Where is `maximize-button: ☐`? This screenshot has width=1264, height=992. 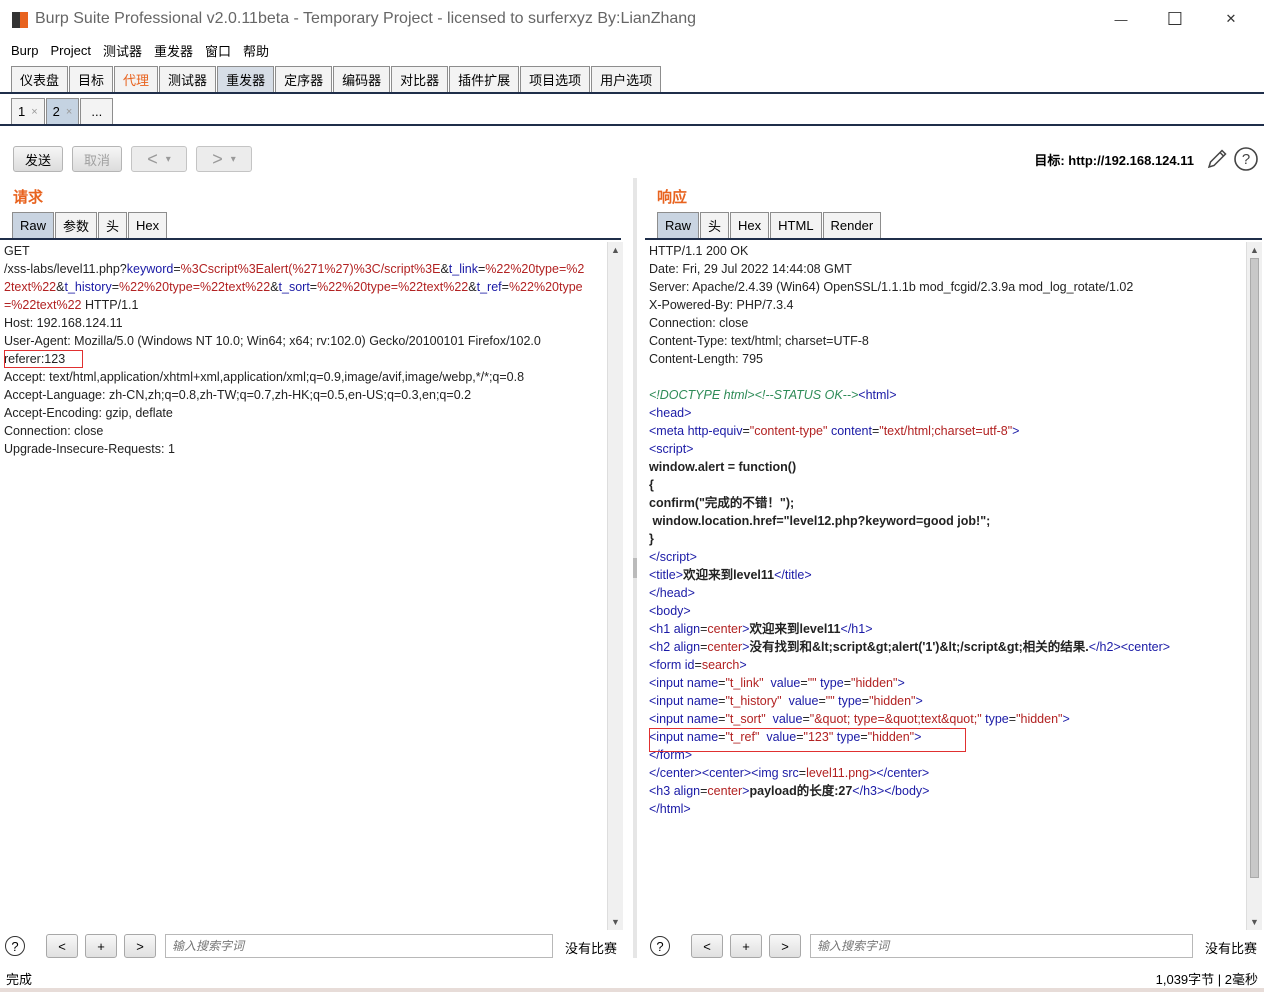 maximize-button: ☐ is located at coordinates (1175, 19).